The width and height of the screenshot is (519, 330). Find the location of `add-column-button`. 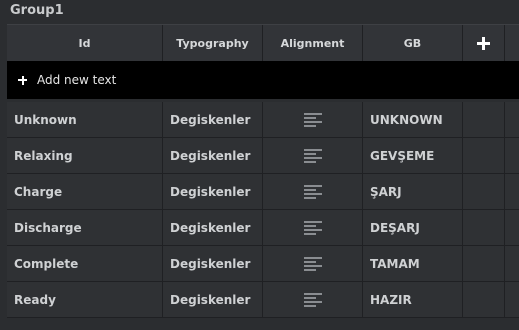

add-column-button is located at coordinates (484, 43).